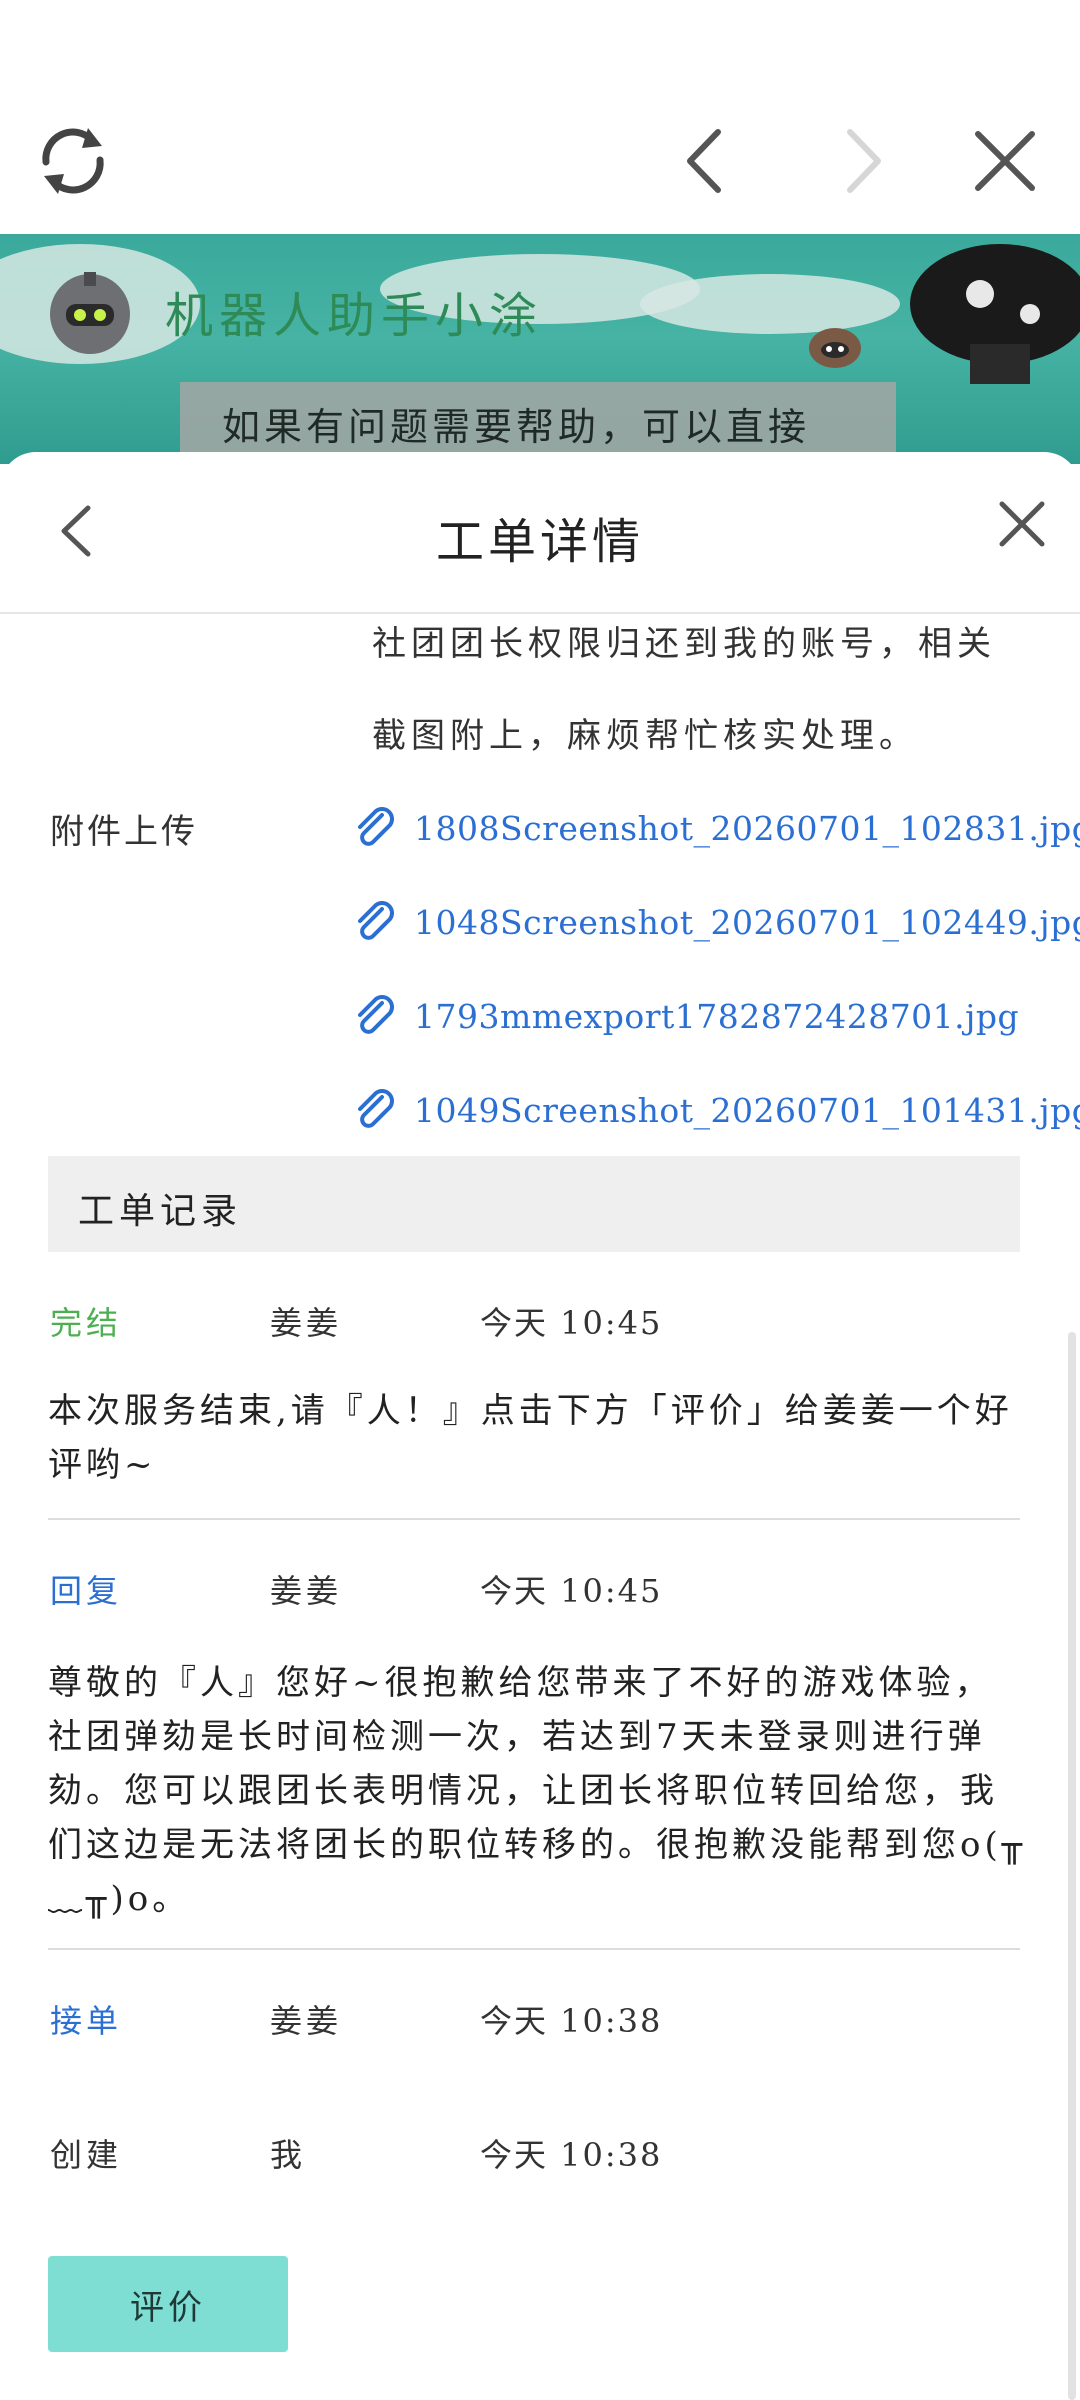  I want to click on description-line: 社团团长权限归还到我的账号，相关, so click(684, 644).